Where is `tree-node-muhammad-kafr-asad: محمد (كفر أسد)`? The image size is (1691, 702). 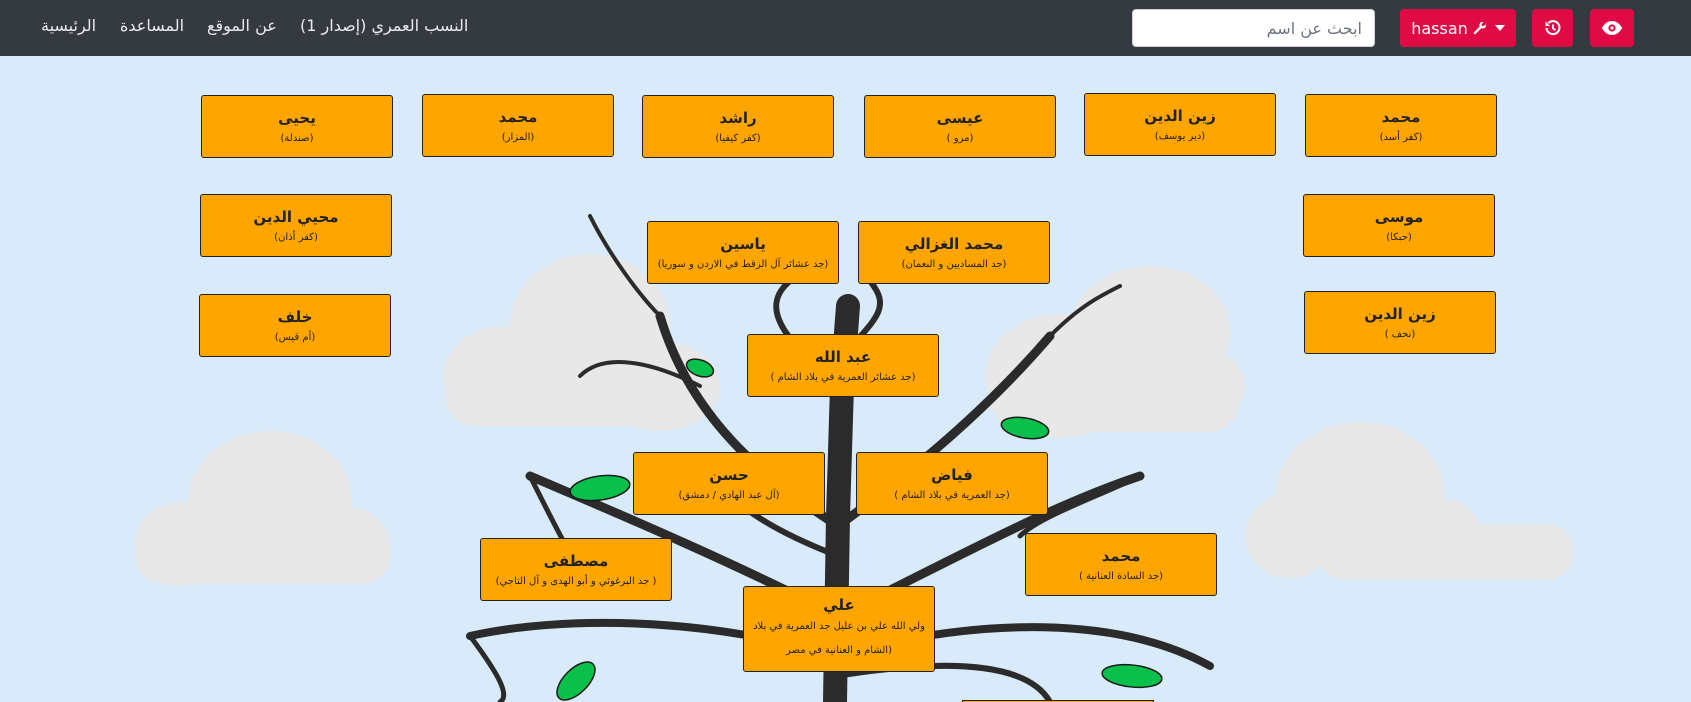
tree-node-muhammad-kafr-asad: محمد (كفر أسد) is located at coordinates (1401, 125).